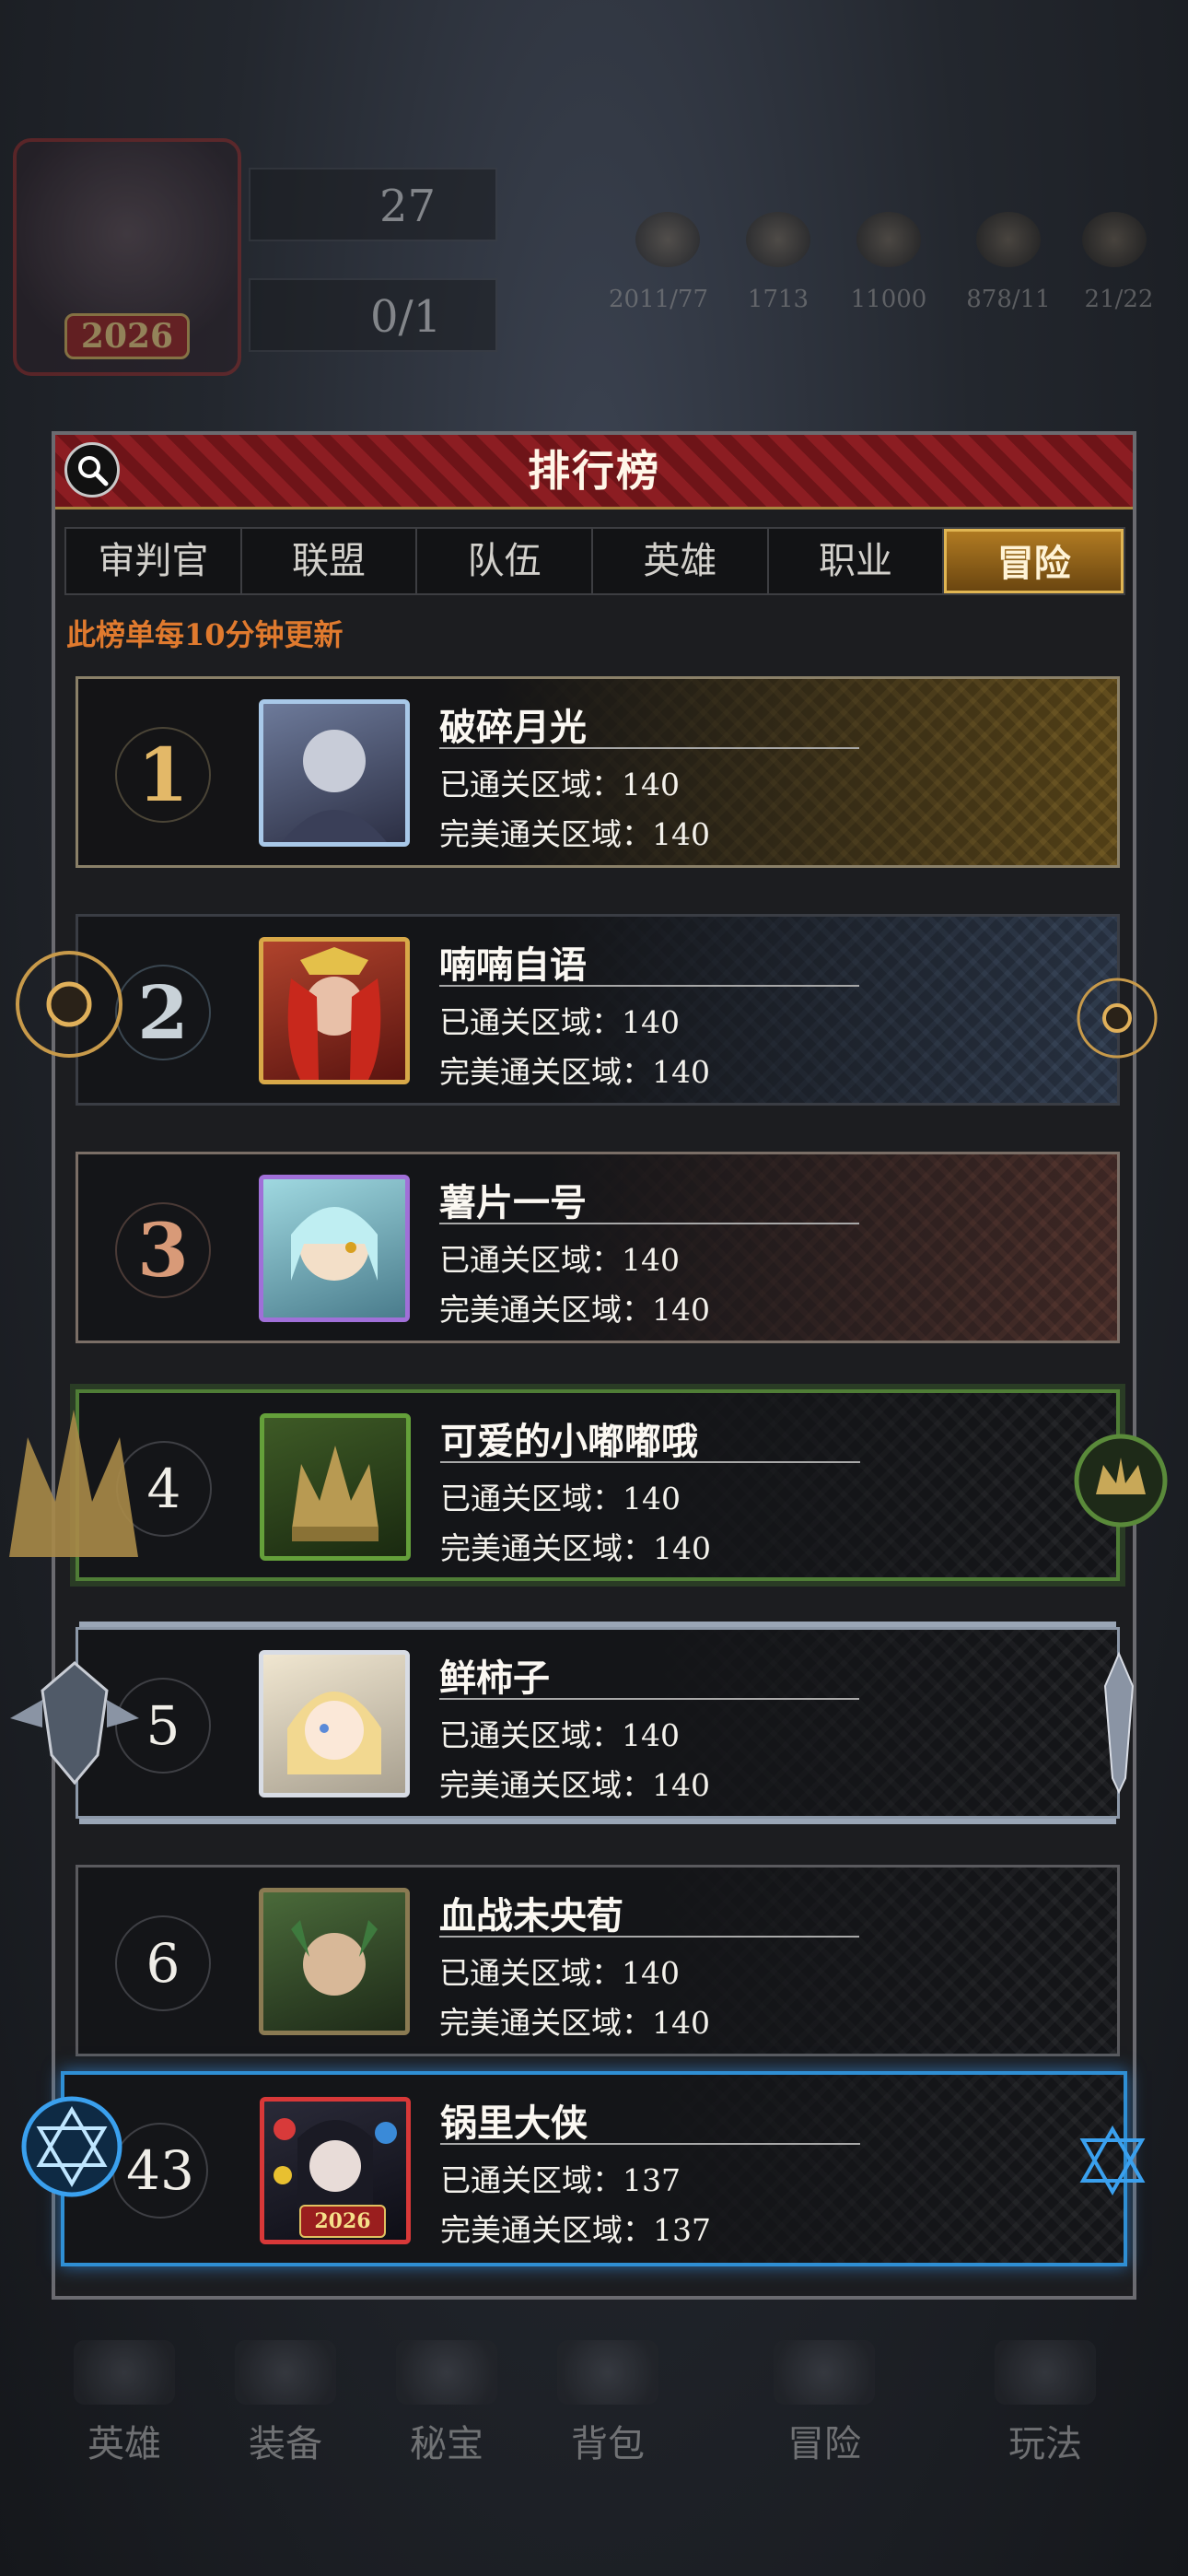 This screenshot has width=1188, height=2576. I want to click on ranking-row-5: 5 鲜柿子 已通关区域：140 完美通关区域：140, so click(598, 1723).